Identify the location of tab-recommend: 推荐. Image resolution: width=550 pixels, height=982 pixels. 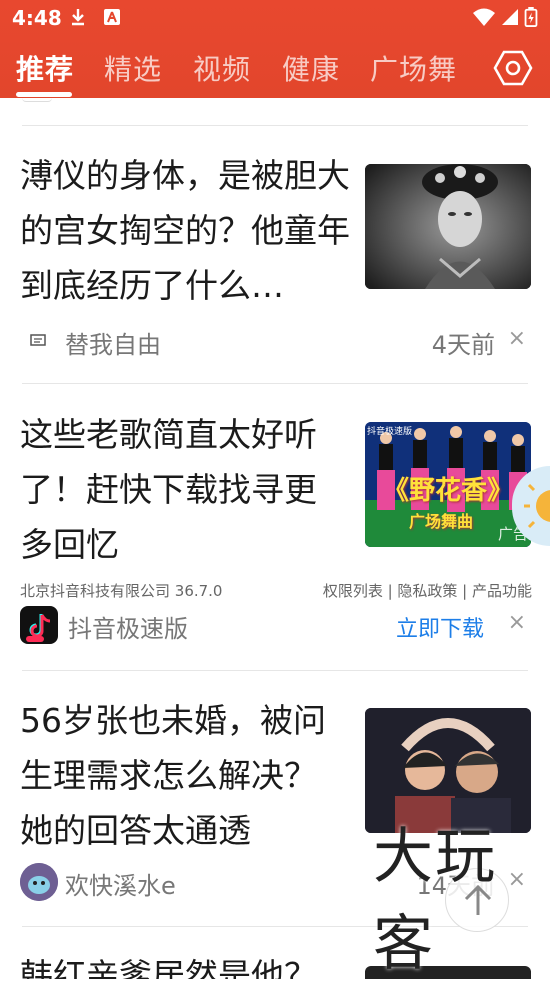
(45, 68).